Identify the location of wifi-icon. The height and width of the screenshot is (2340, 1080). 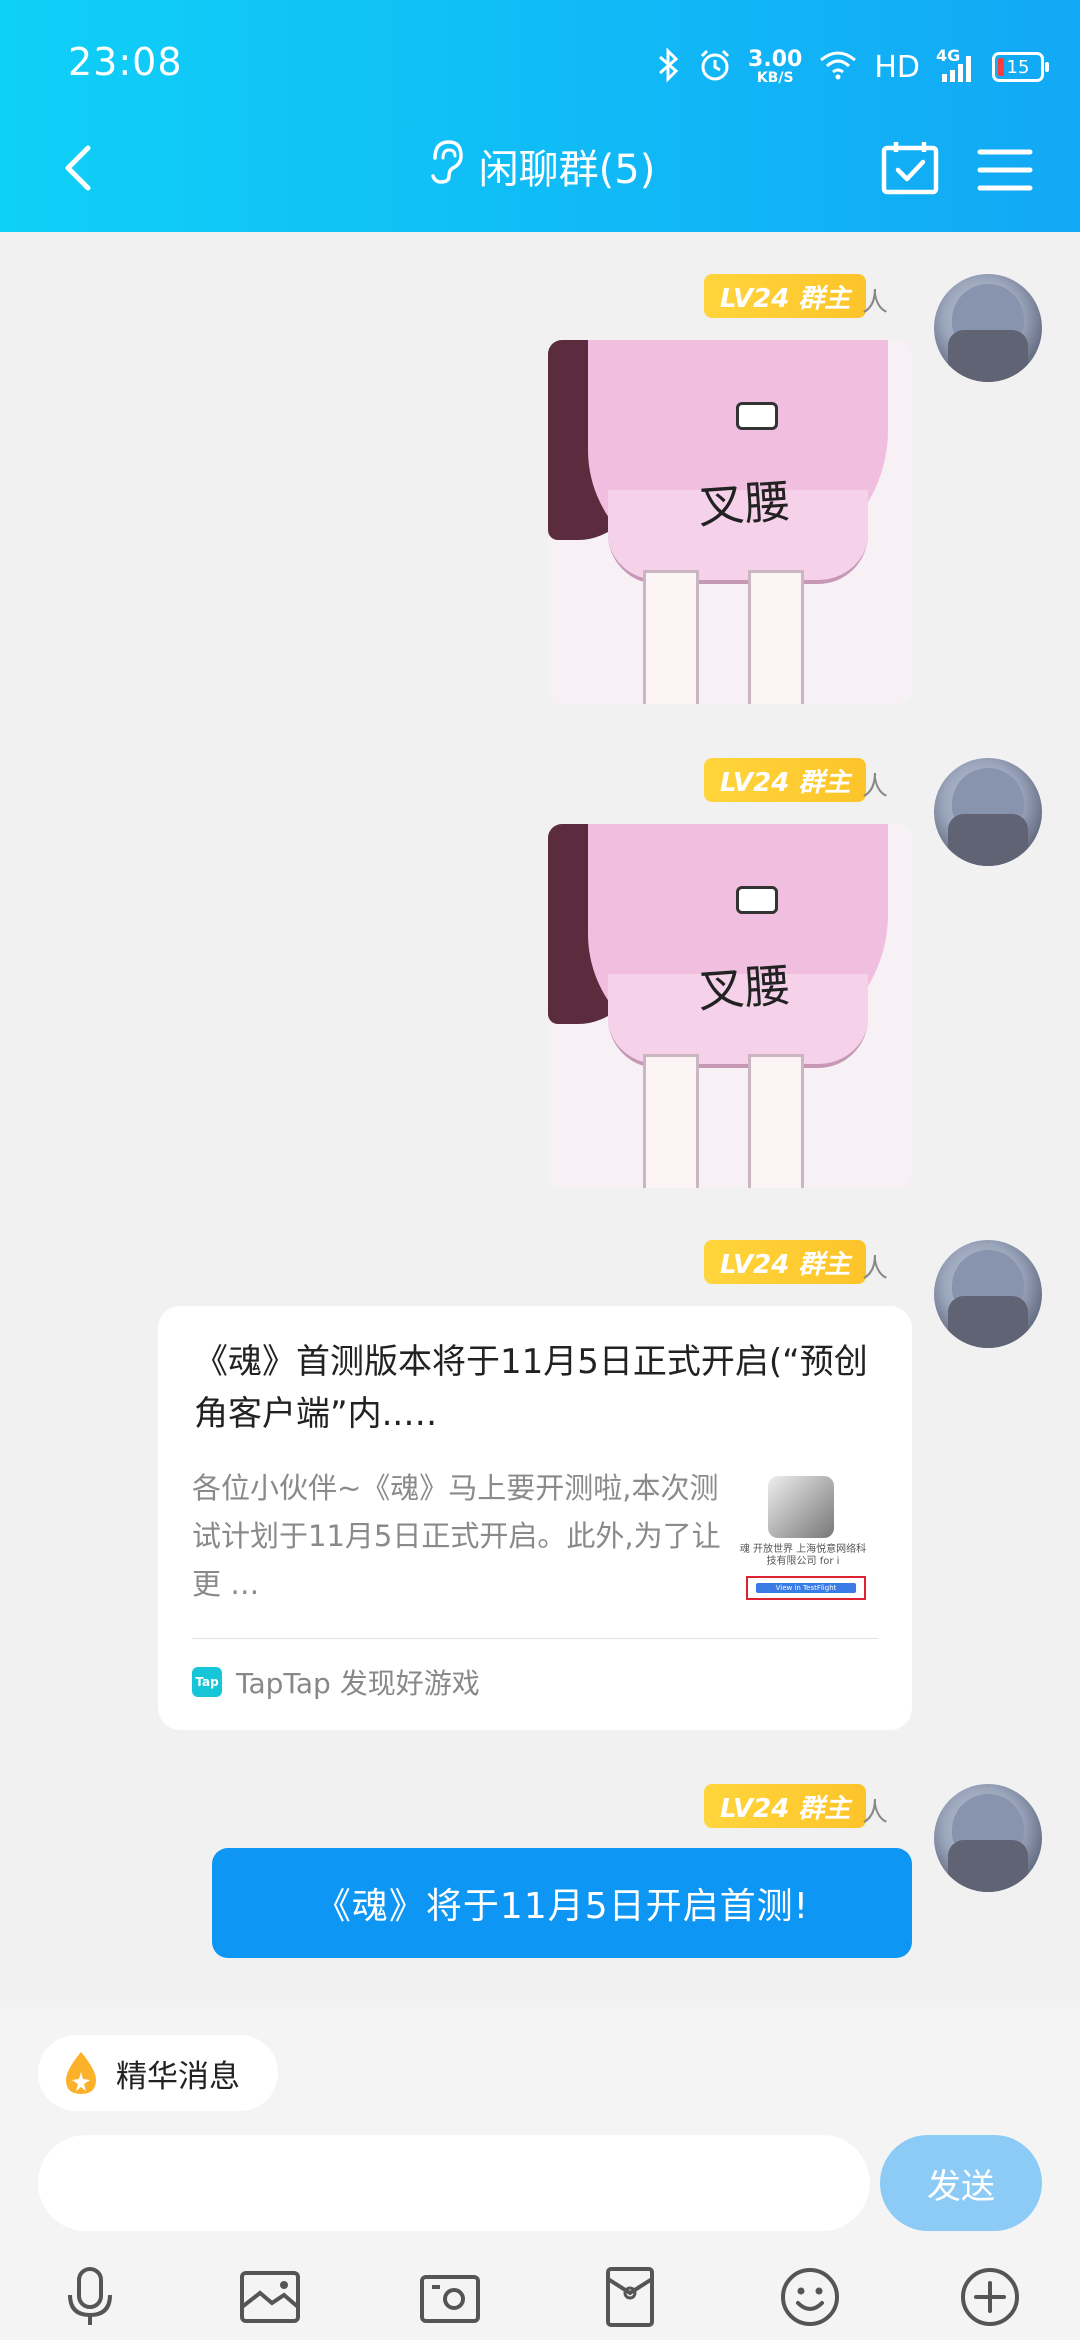
(838, 67).